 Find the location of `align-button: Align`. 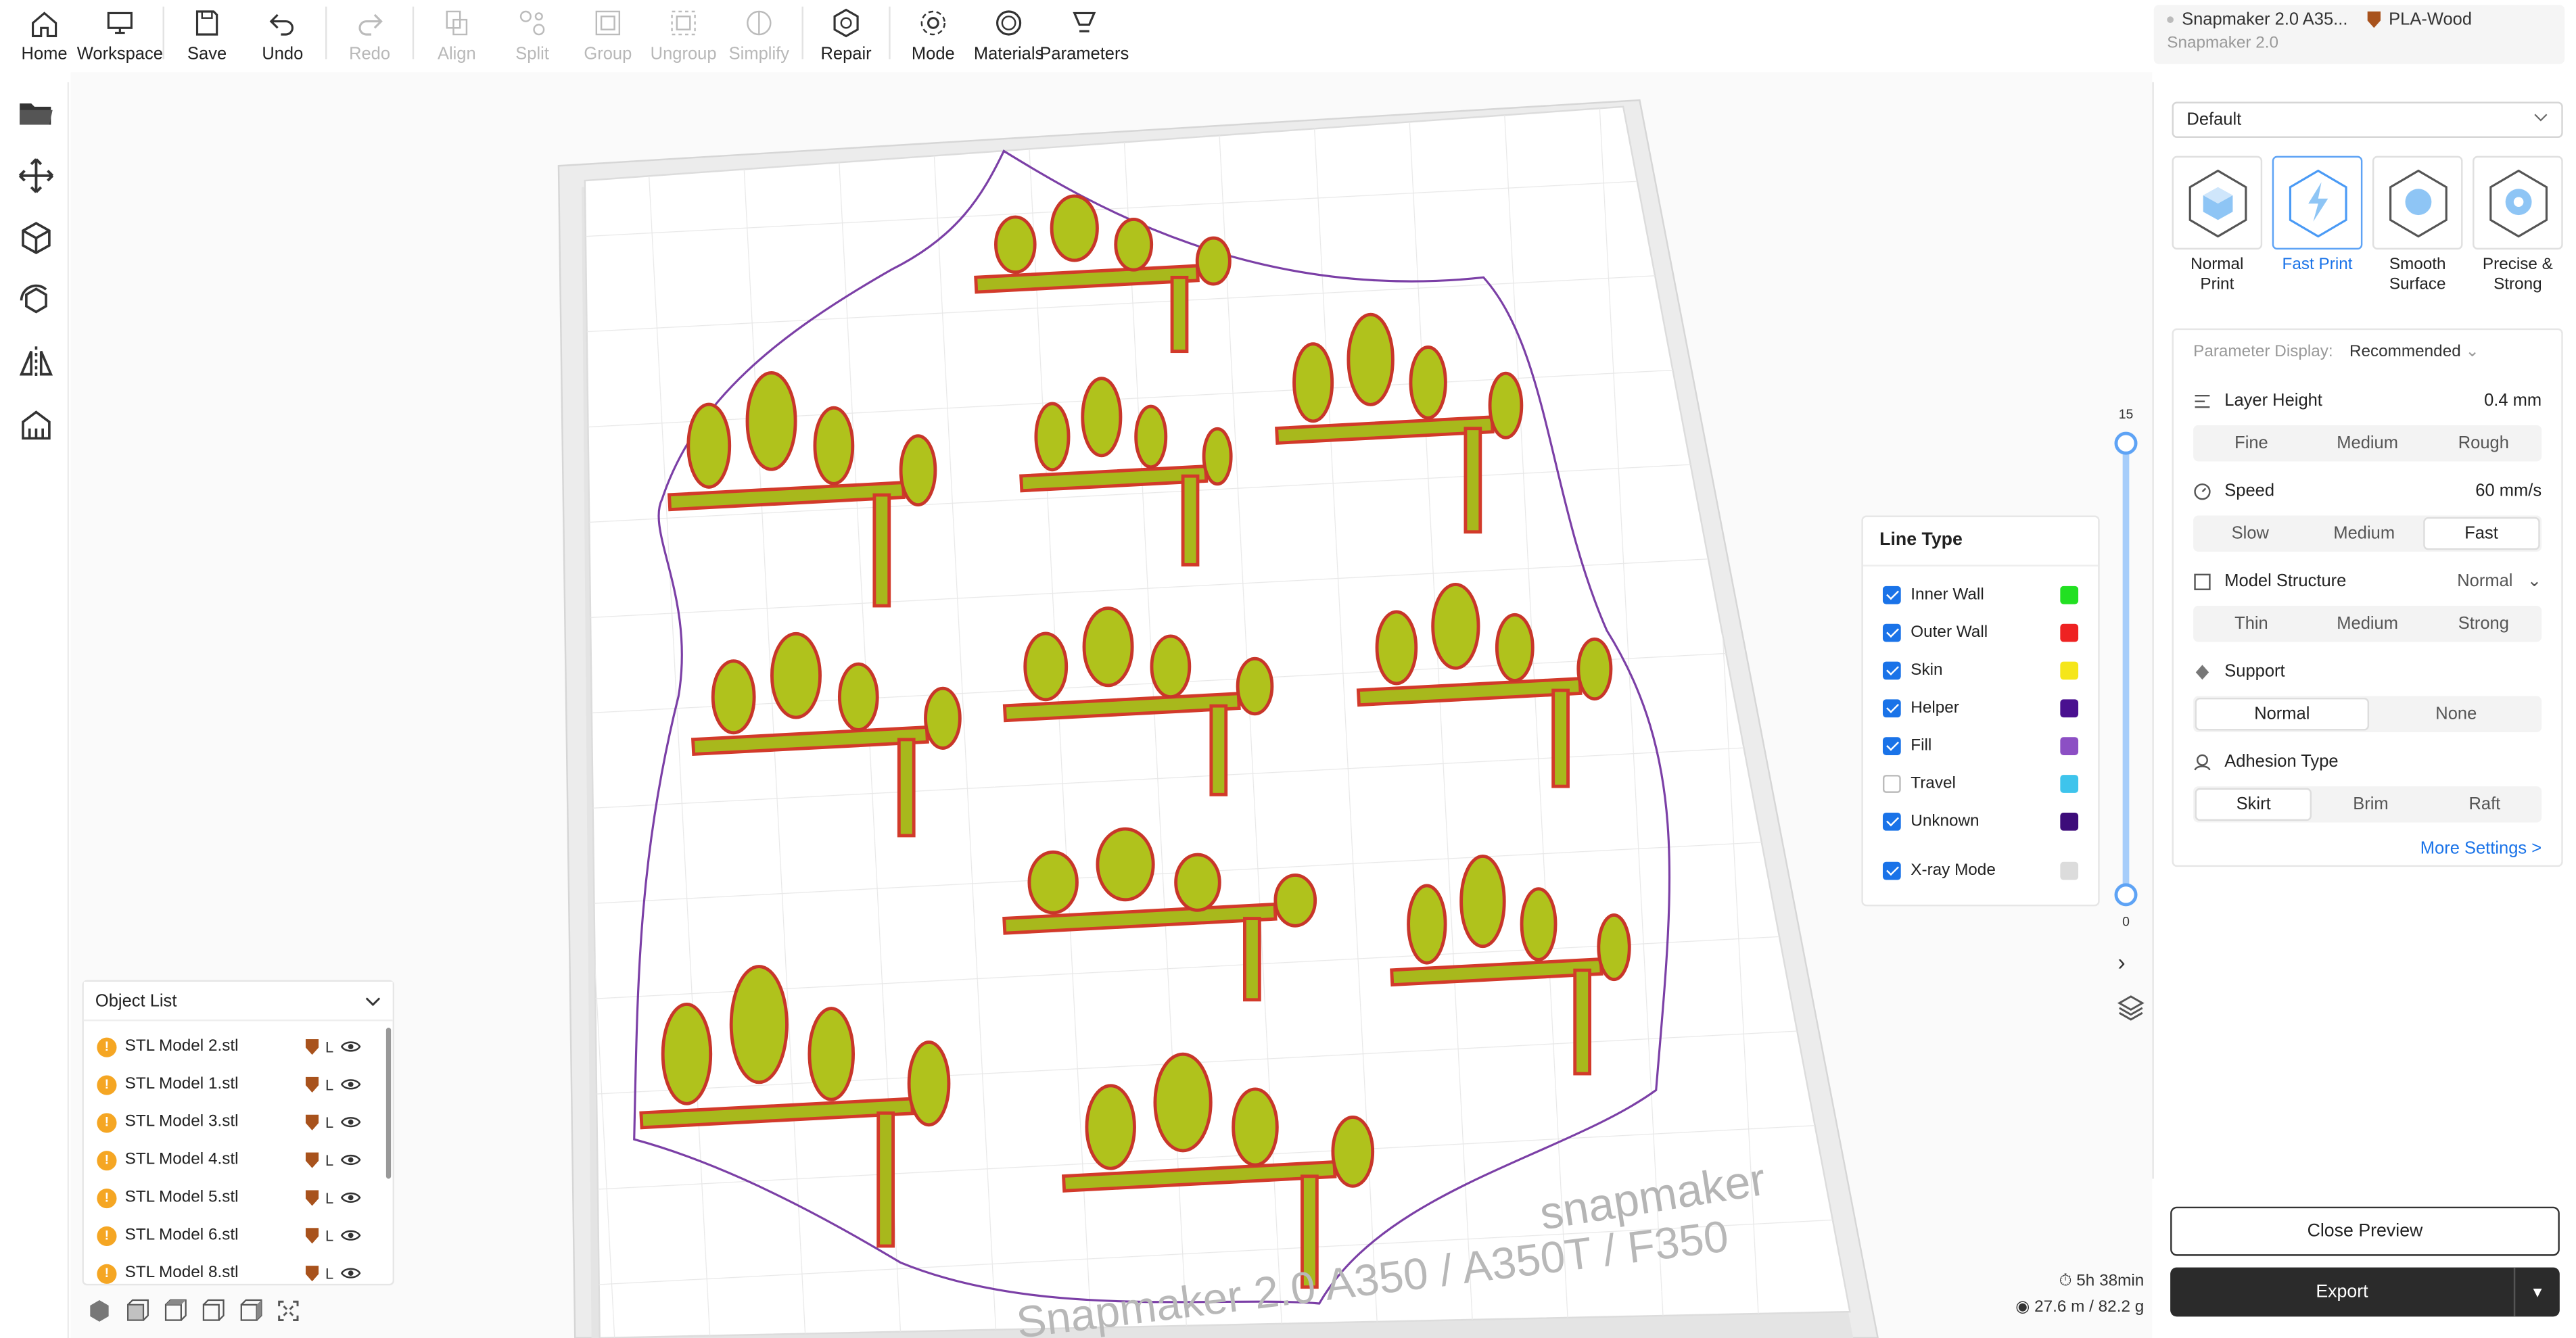

align-button: Align is located at coordinates (456, 33).